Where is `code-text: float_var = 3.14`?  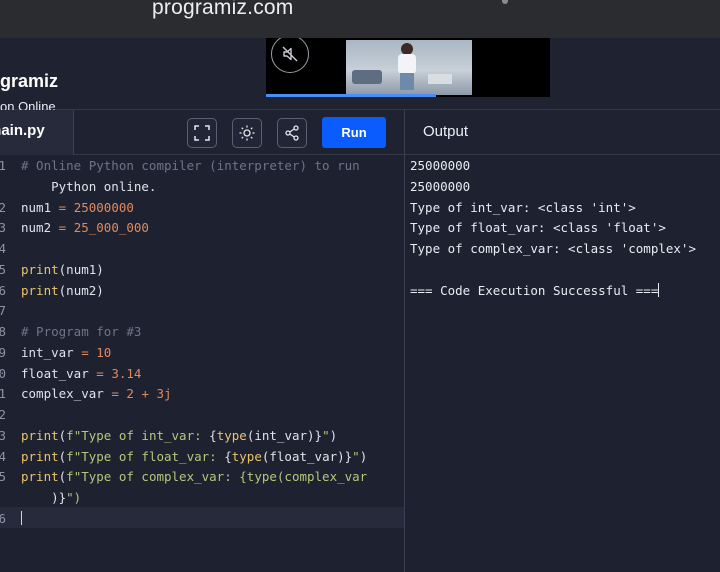
code-text: float_var = 3.14 is located at coordinates (81, 373).